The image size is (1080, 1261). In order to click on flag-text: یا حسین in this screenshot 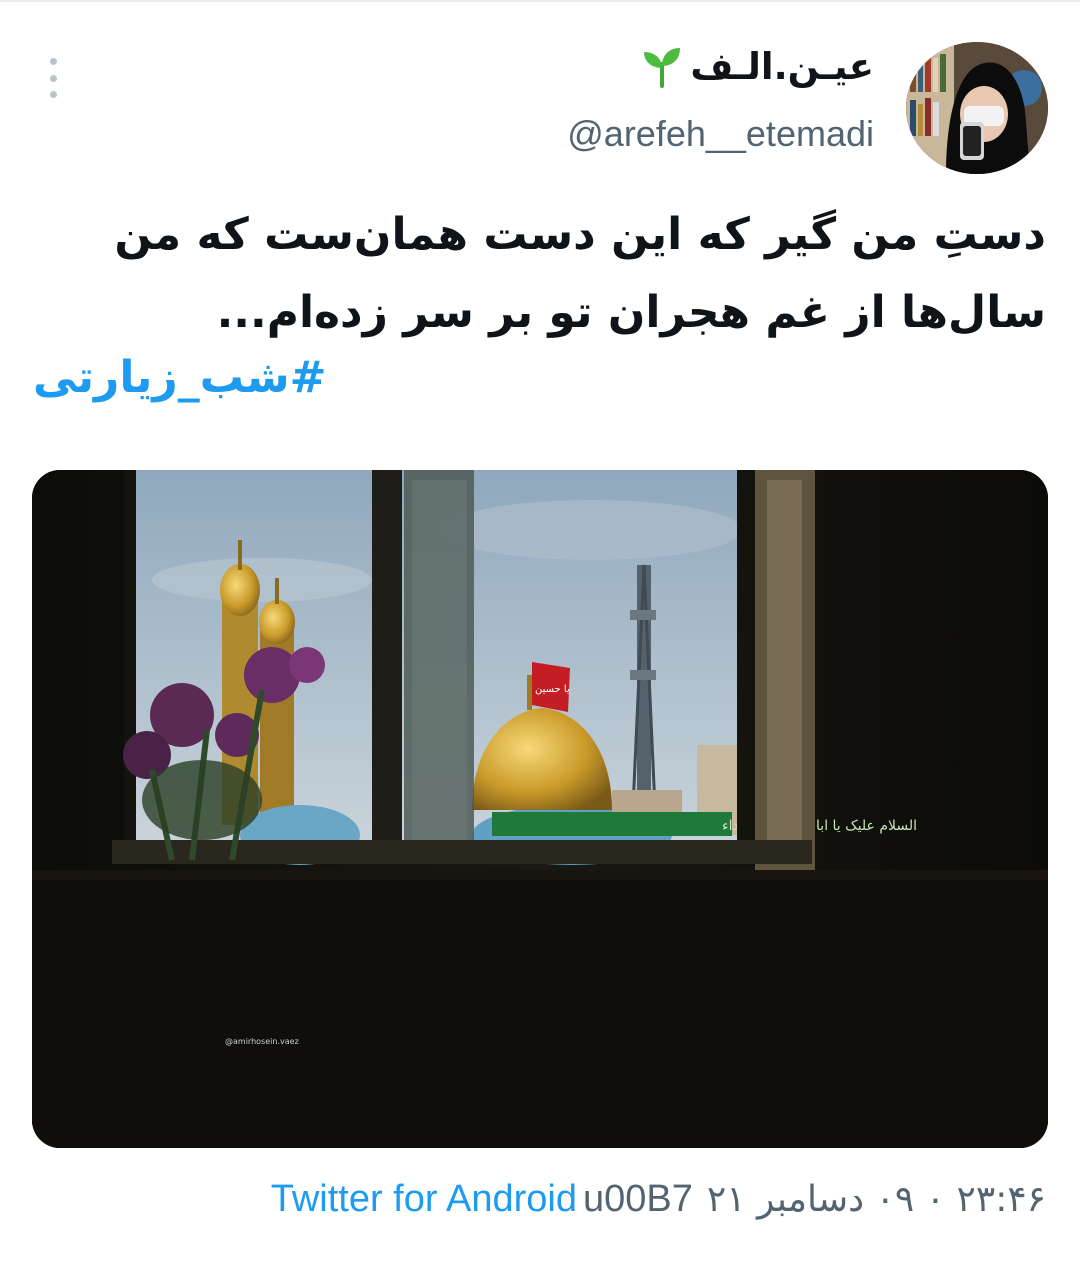, I will do `click(552, 689)`.